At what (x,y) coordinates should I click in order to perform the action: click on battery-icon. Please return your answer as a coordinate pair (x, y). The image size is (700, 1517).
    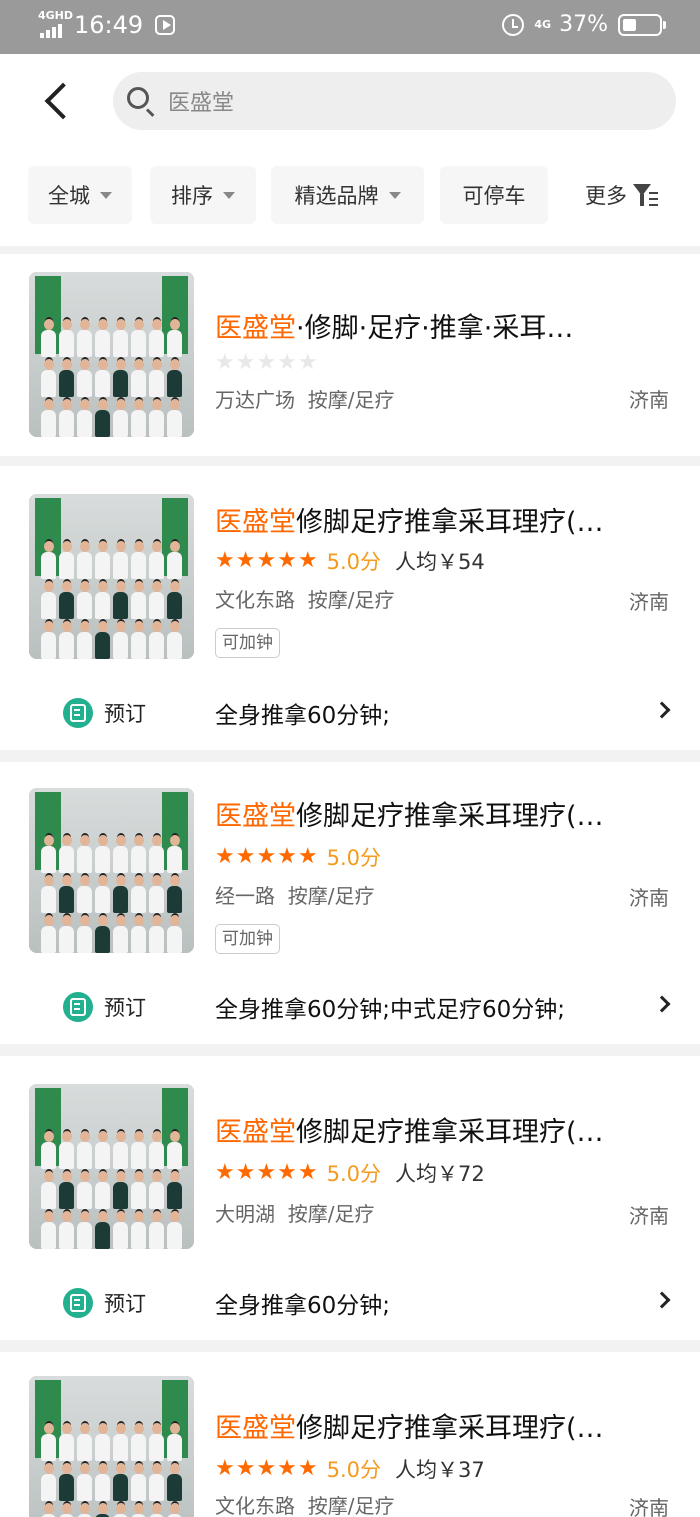
    Looking at the image, I should click on (642, 24).